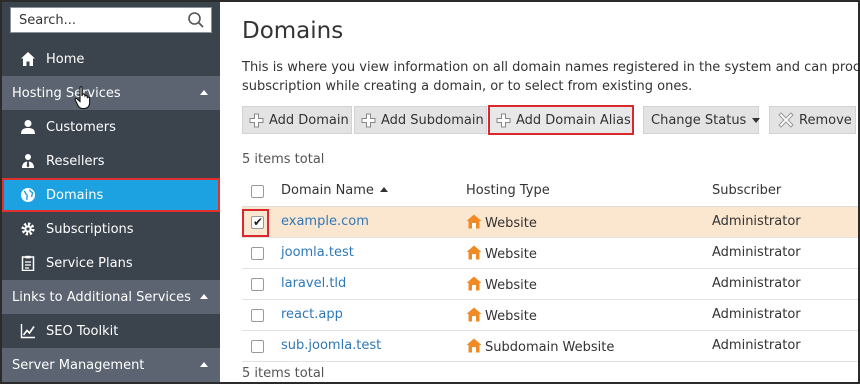 Image resolution: width=860 pixels, height=384 pixels. Describe the element at coordinates (89, 263) in the screenshot. I see `sidebar-item-label: Service Plans` at that location.